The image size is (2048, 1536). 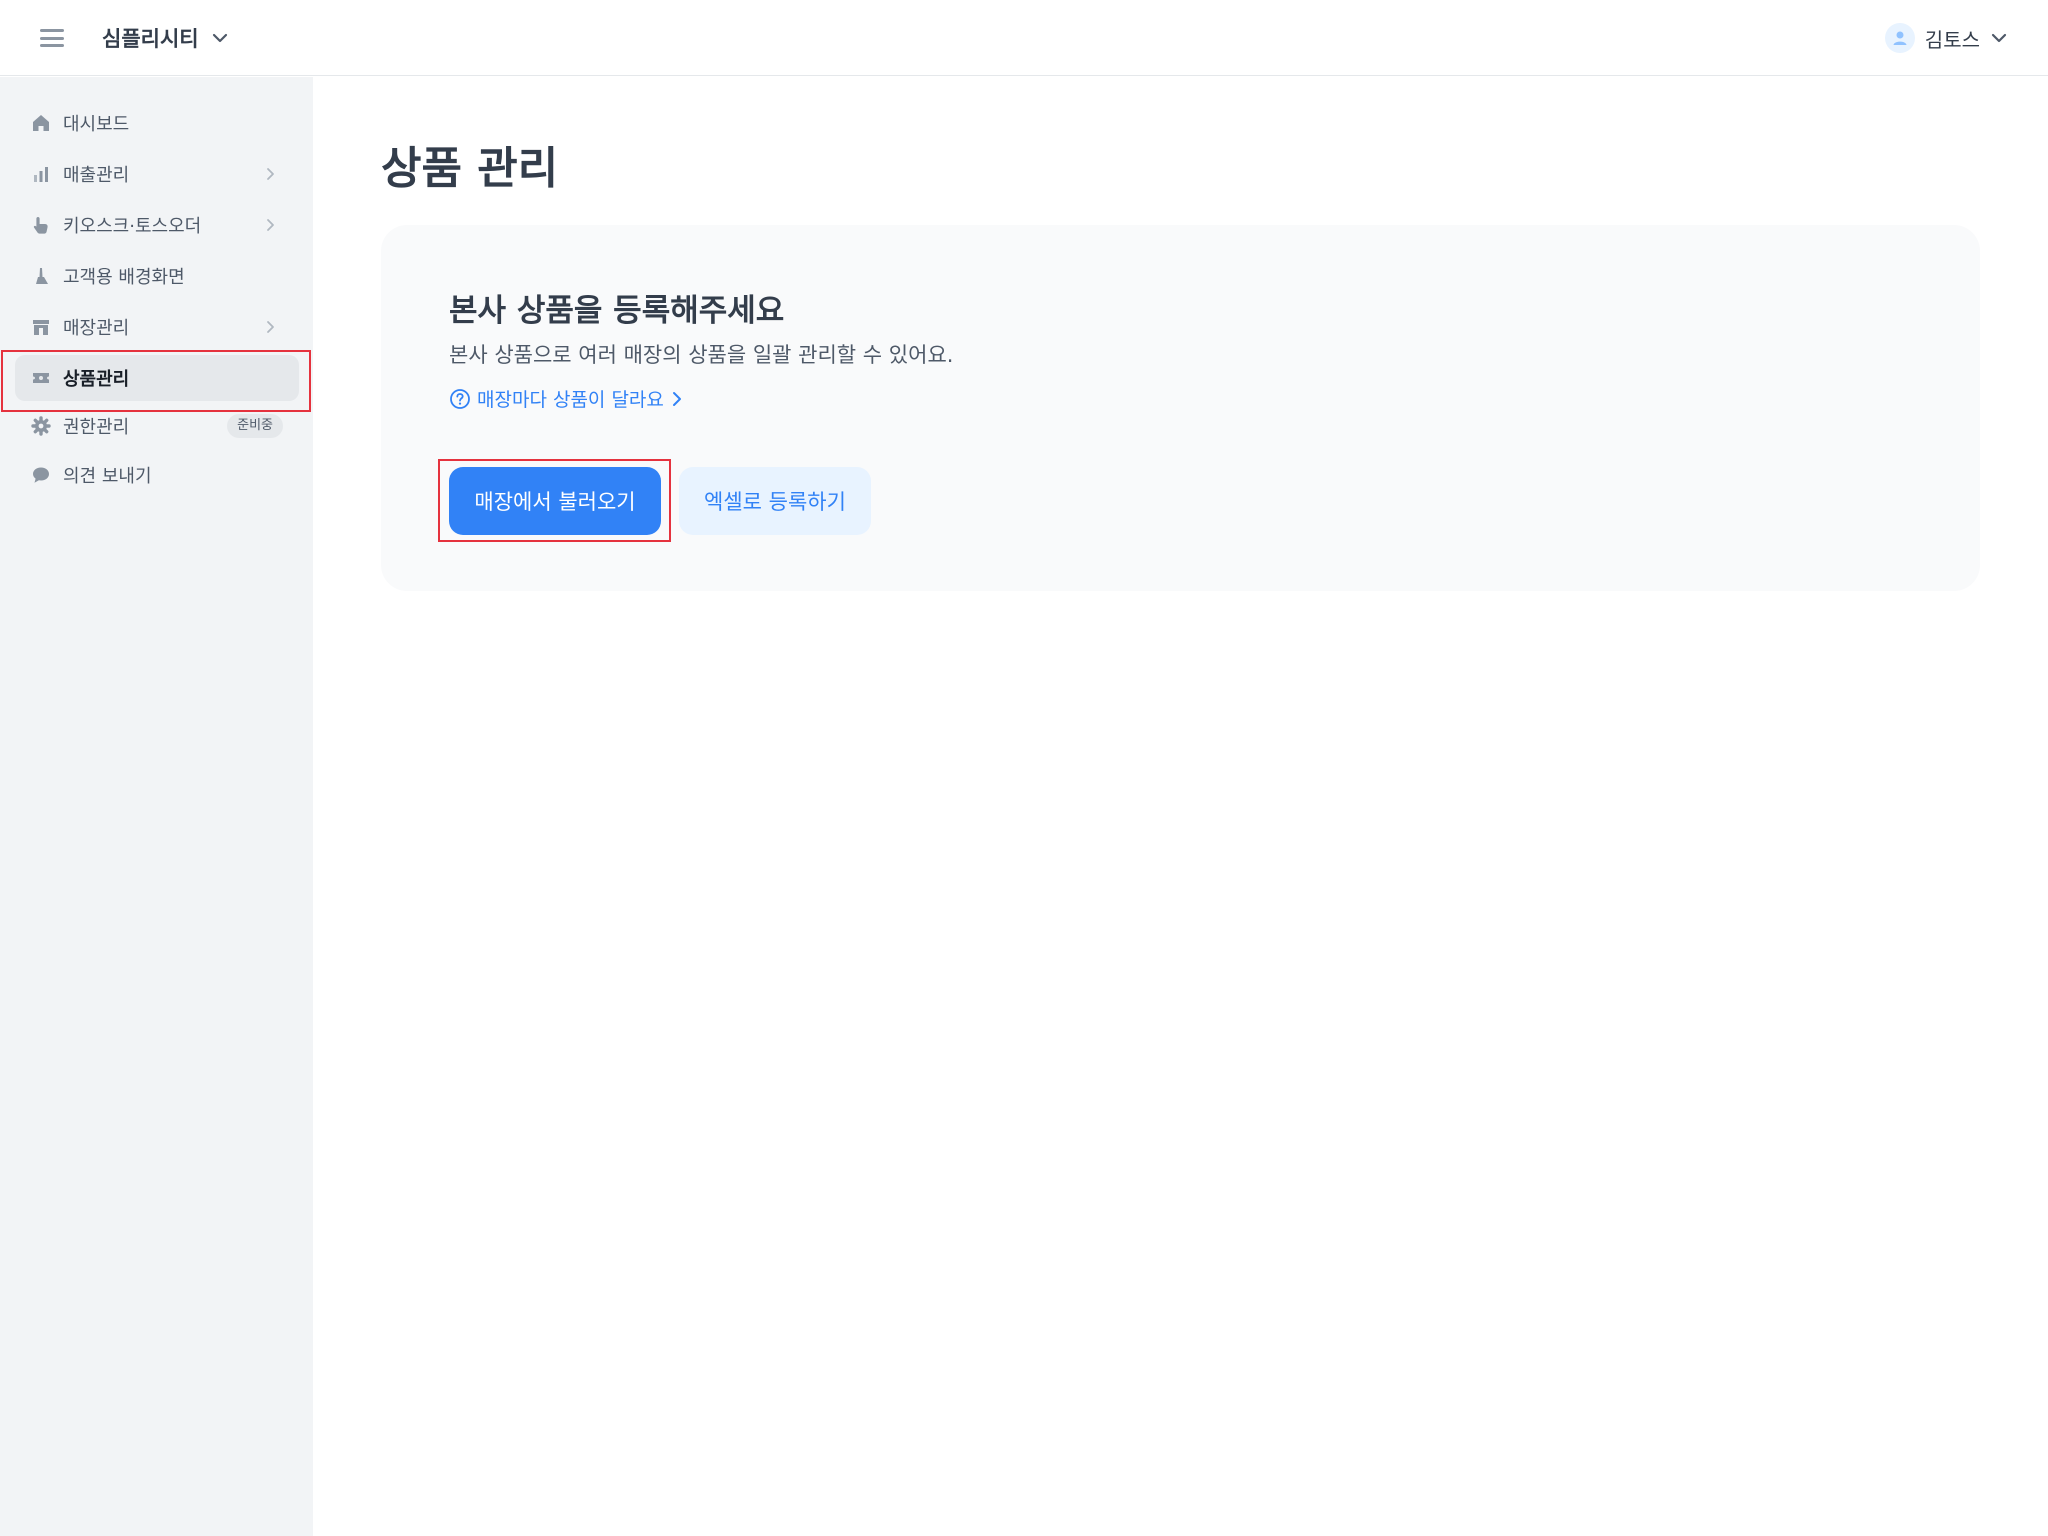 I want to click on bar-chart-icon, so click(x=41, y=174).